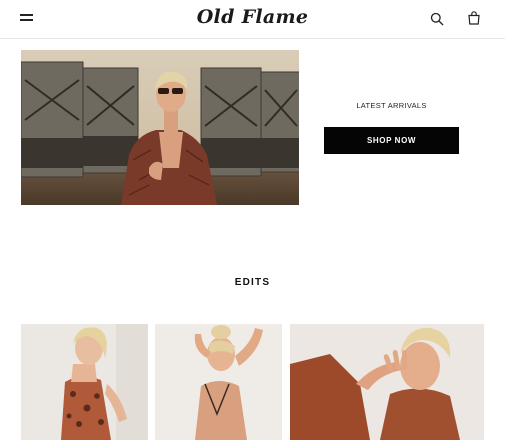 This screenshot has width=505, height=440. I want to click on site-header: Old Flame, so click(252, 19).